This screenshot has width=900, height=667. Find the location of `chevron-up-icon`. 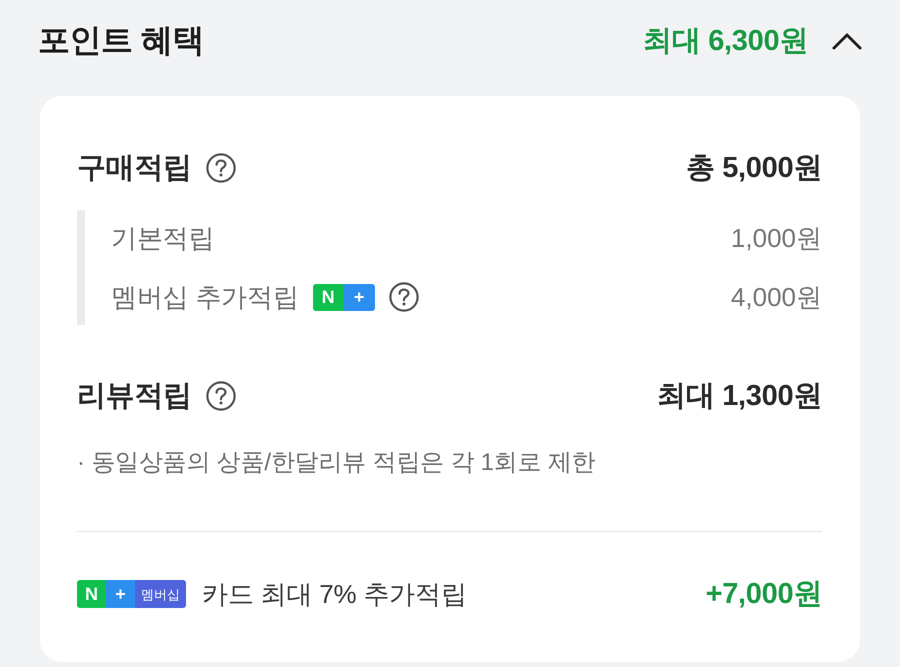

chevron-up-icon is located at coordinates (847, 41).